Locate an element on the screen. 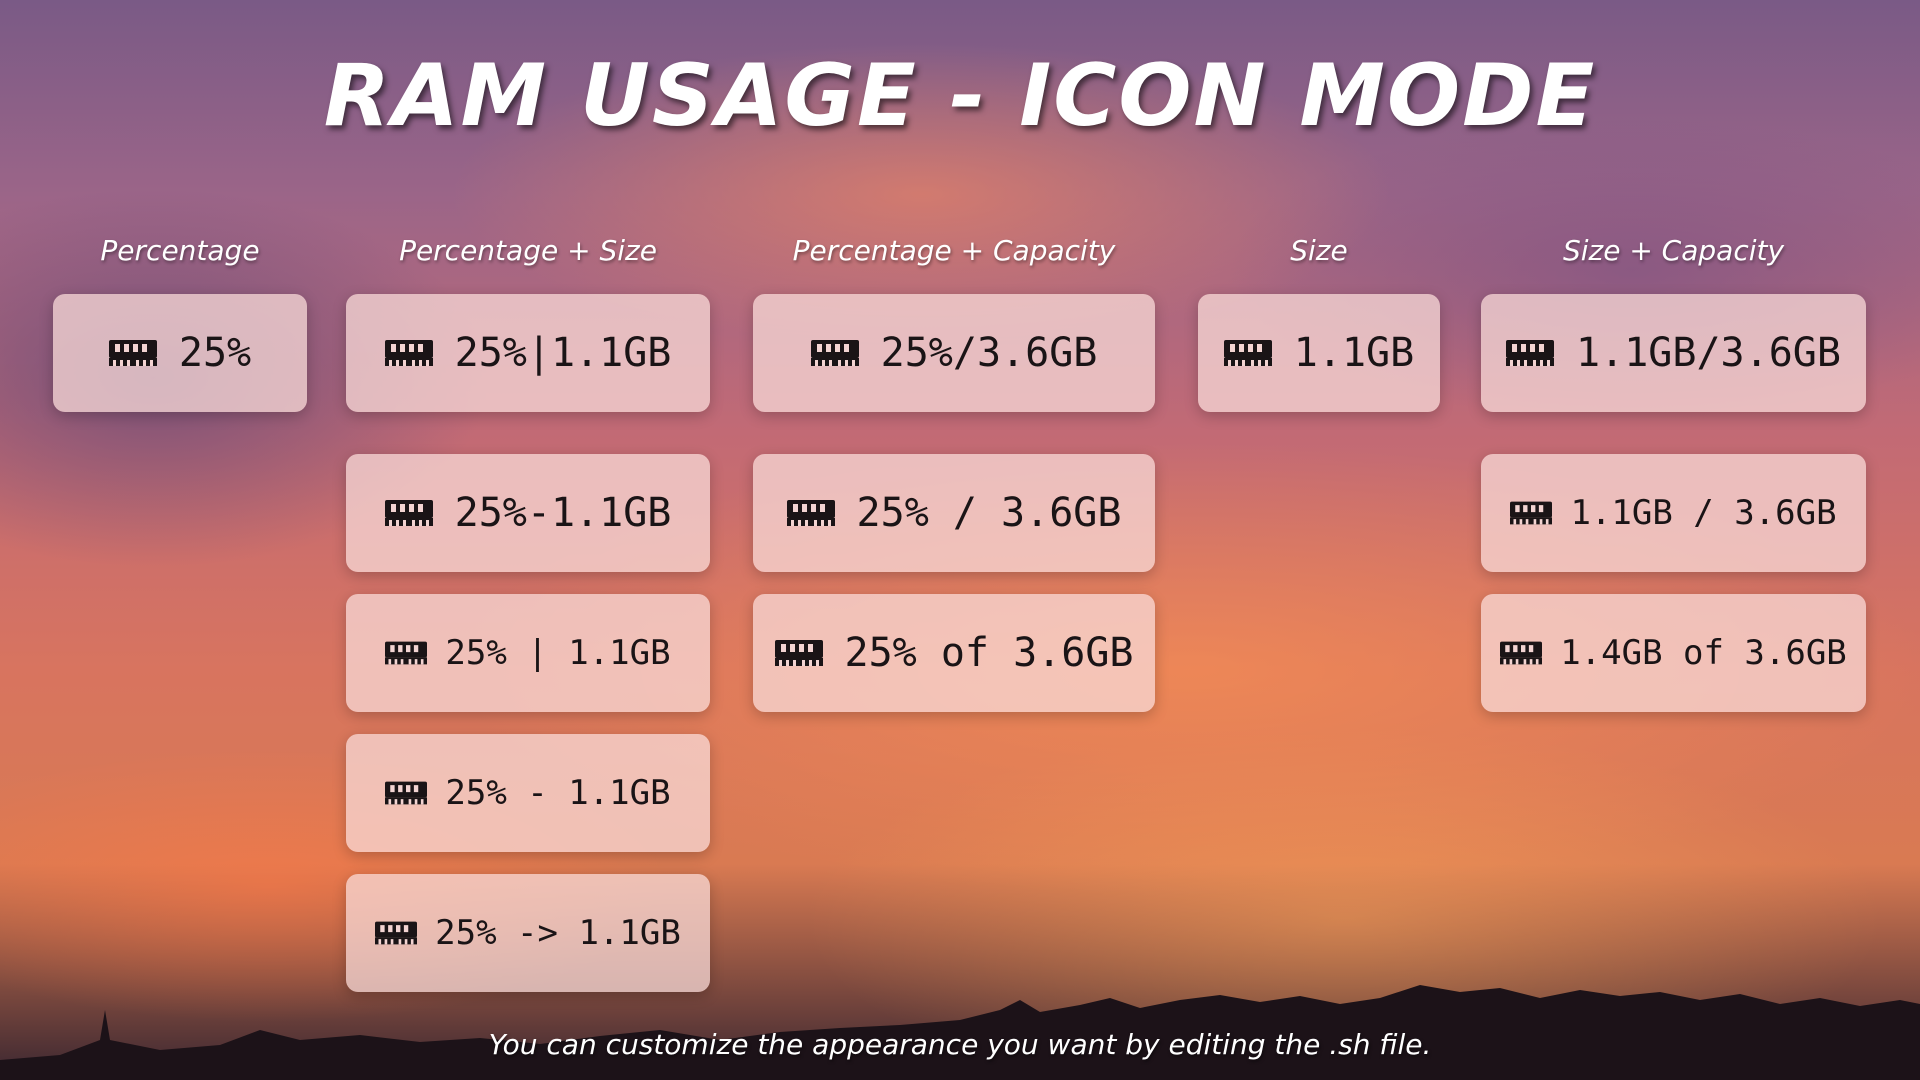 The width and height of the screenshot is (1920, 1080). ram-widget-percentage-capacity-spaced-slash: 25% / 3.6GB is located at coordinates (954, 513).